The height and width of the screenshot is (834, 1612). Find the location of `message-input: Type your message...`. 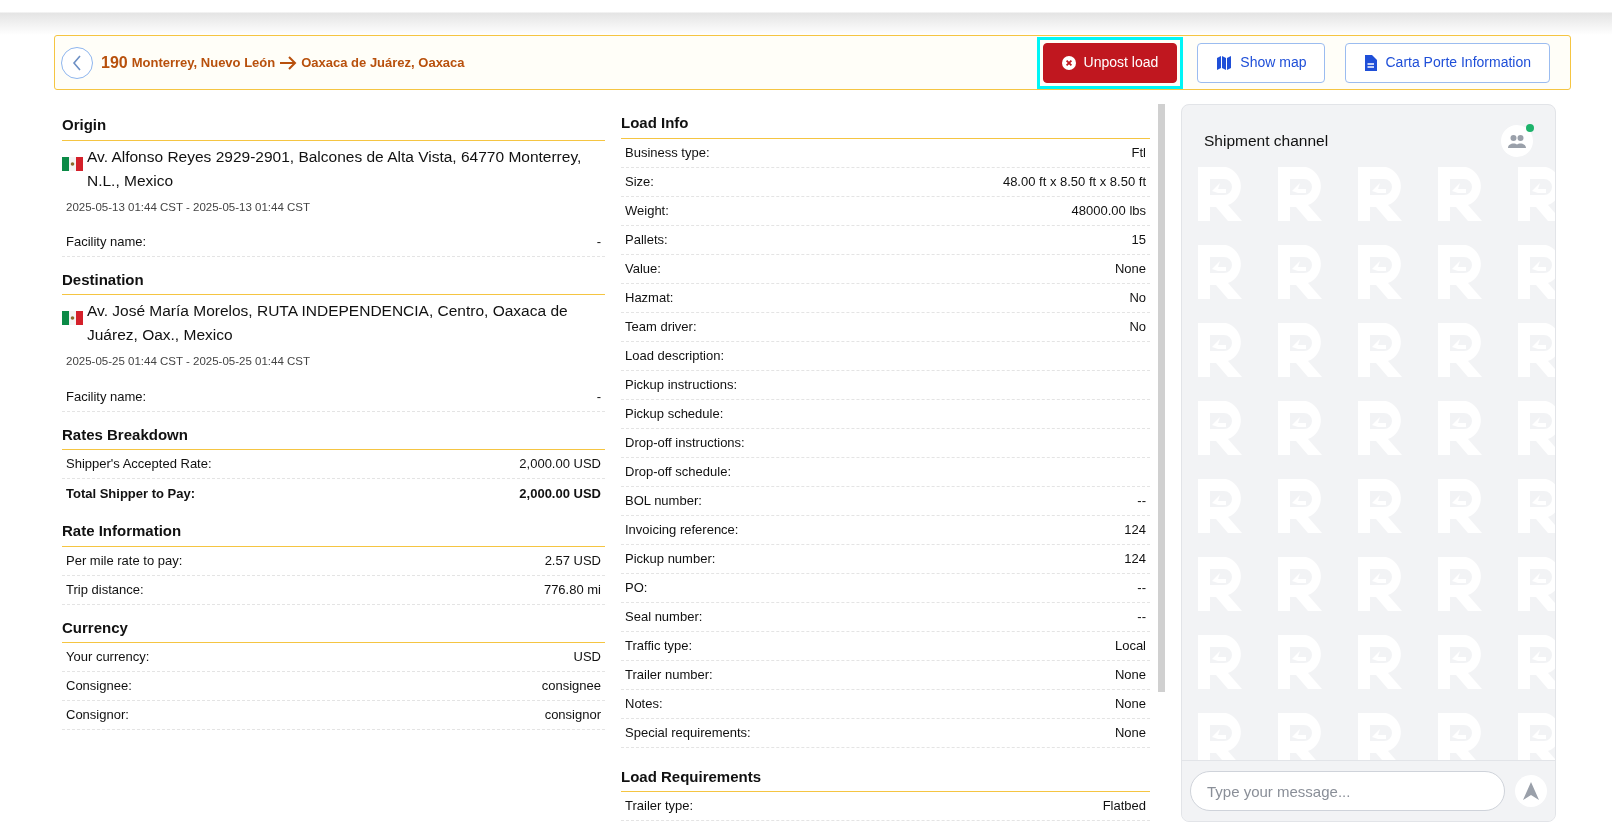

message-input: Type your message... is located at coordinates (1347, 791).